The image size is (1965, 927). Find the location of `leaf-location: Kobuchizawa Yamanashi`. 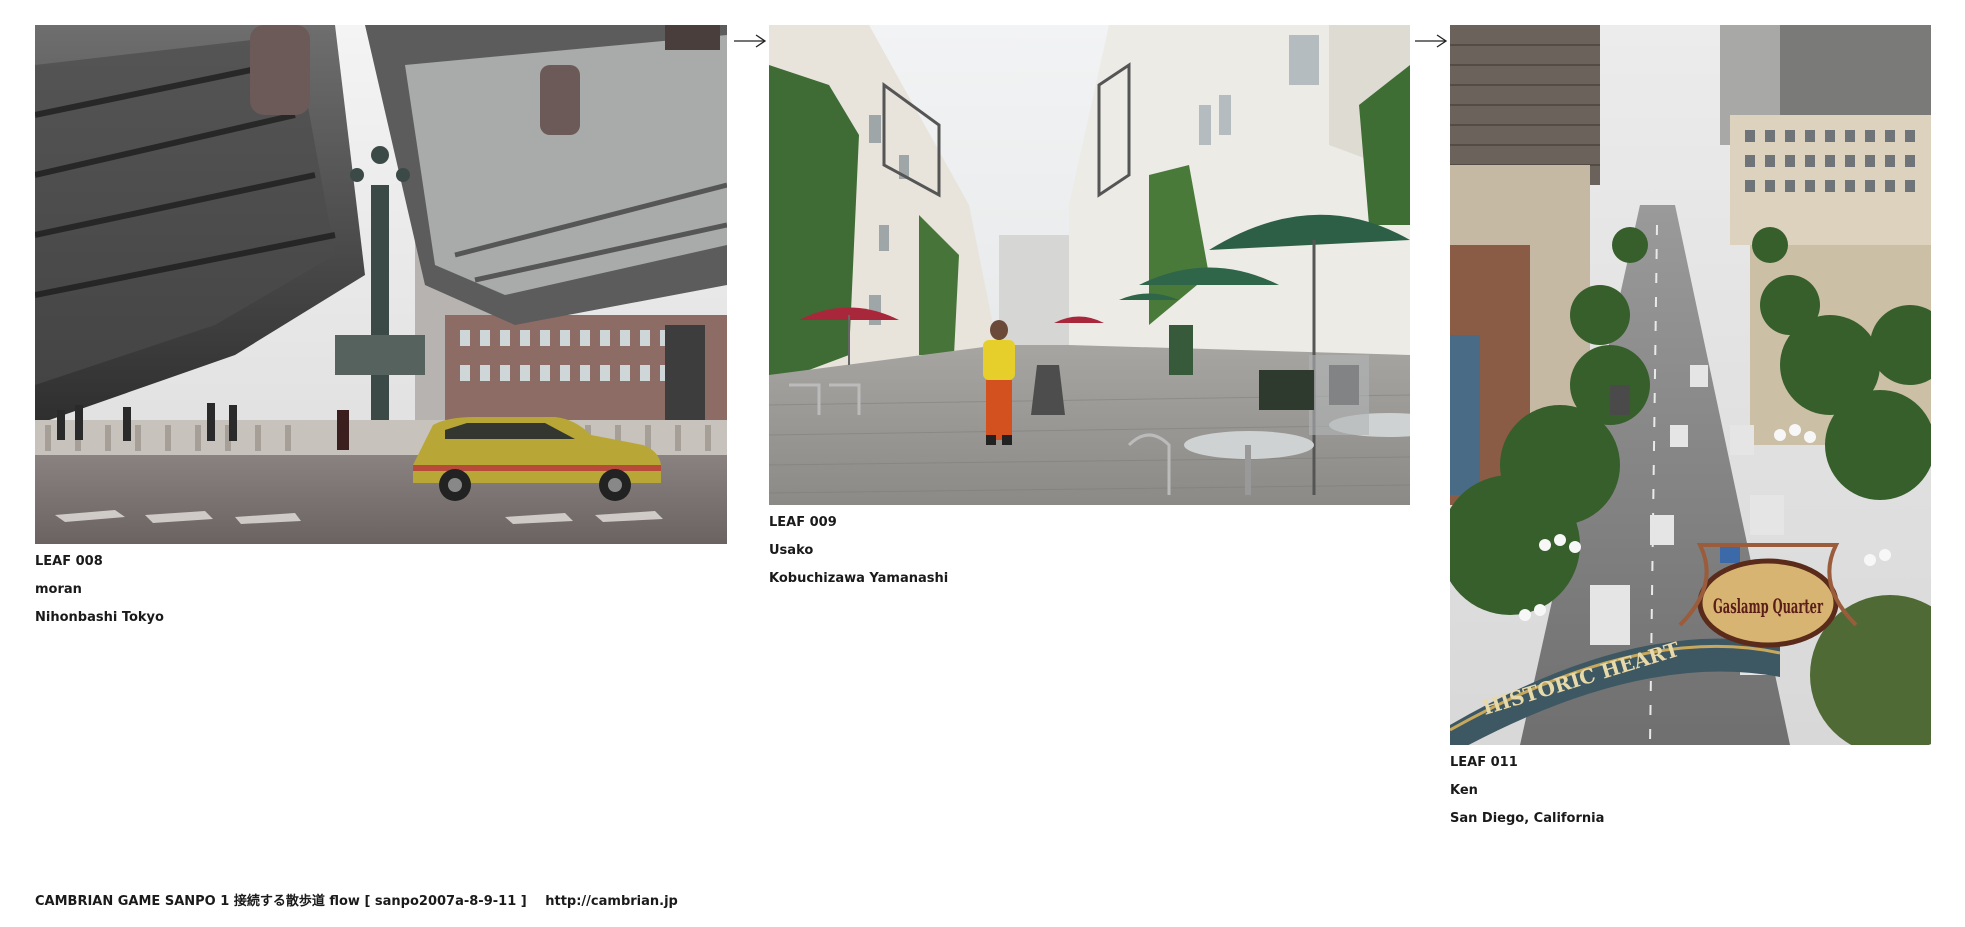

leaf-location: Kobuchizawa Yamanashi is located at coordinates (859, 578).